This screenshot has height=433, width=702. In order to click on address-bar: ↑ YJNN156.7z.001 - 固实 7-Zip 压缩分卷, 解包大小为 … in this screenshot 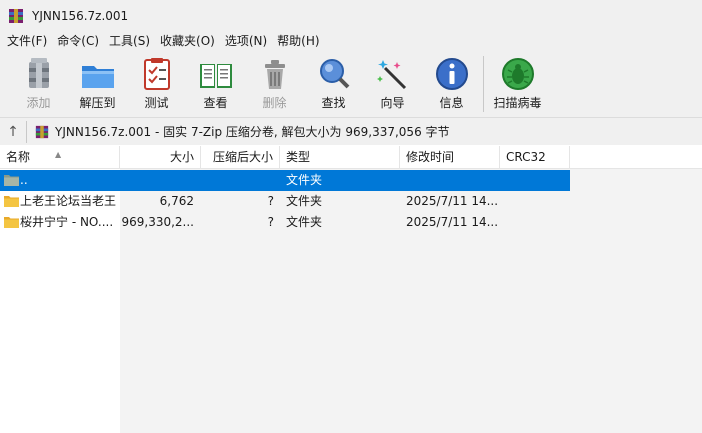, I will do `click(351, 131)`.